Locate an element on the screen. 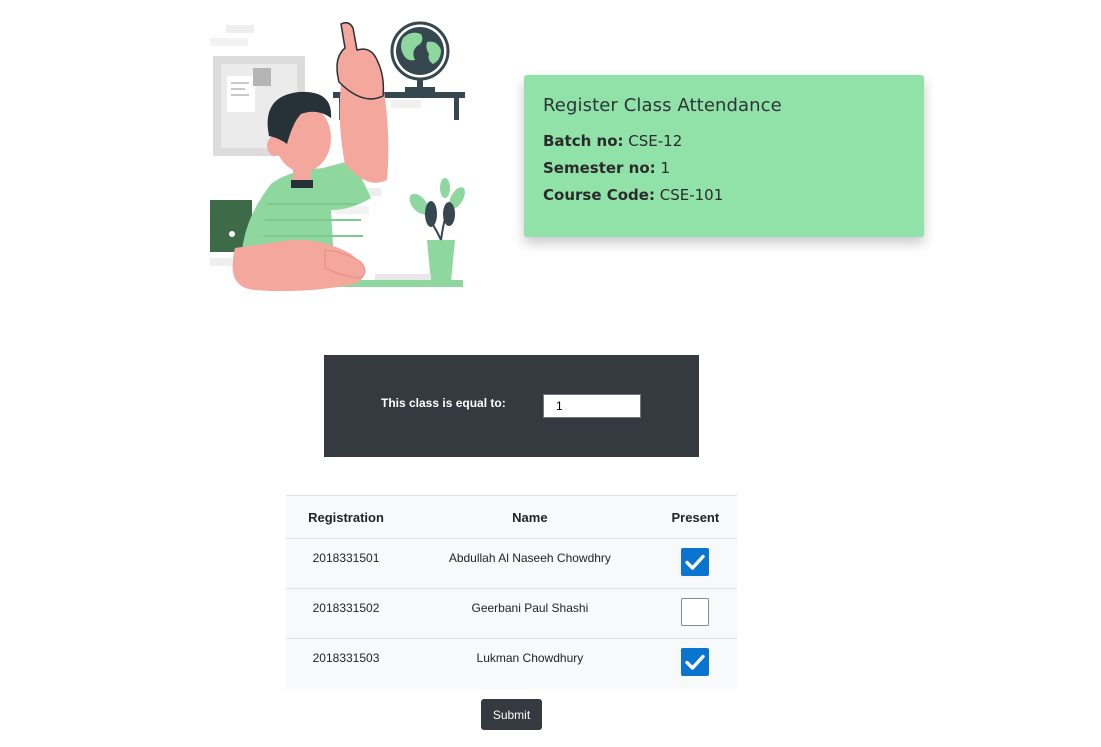  class-equal-panel: This class is equal to: is located at coordinates (511, 406).